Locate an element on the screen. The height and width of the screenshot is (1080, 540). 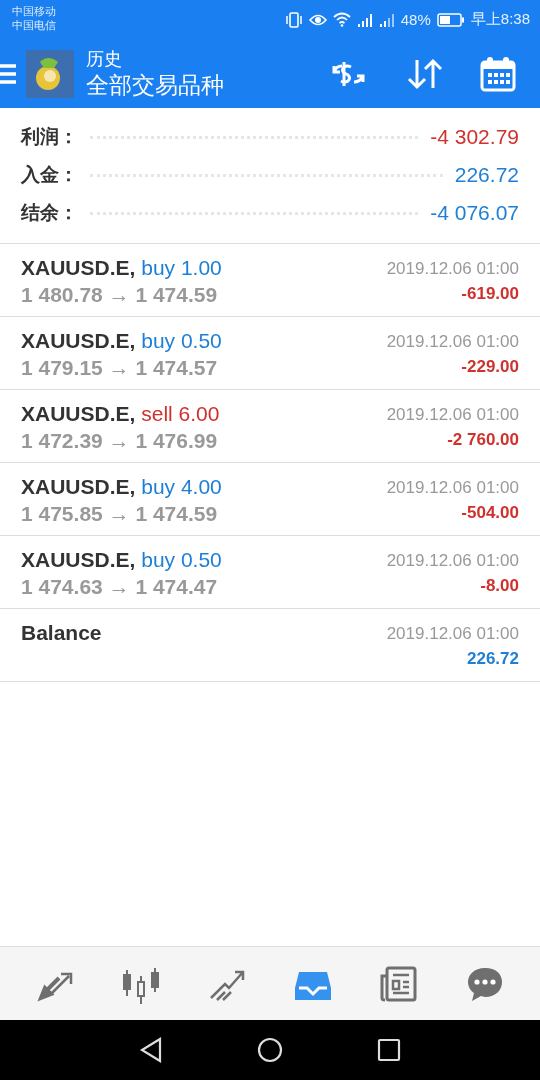
deal-action: sell 6.00 is located at coordinates (180, 413).